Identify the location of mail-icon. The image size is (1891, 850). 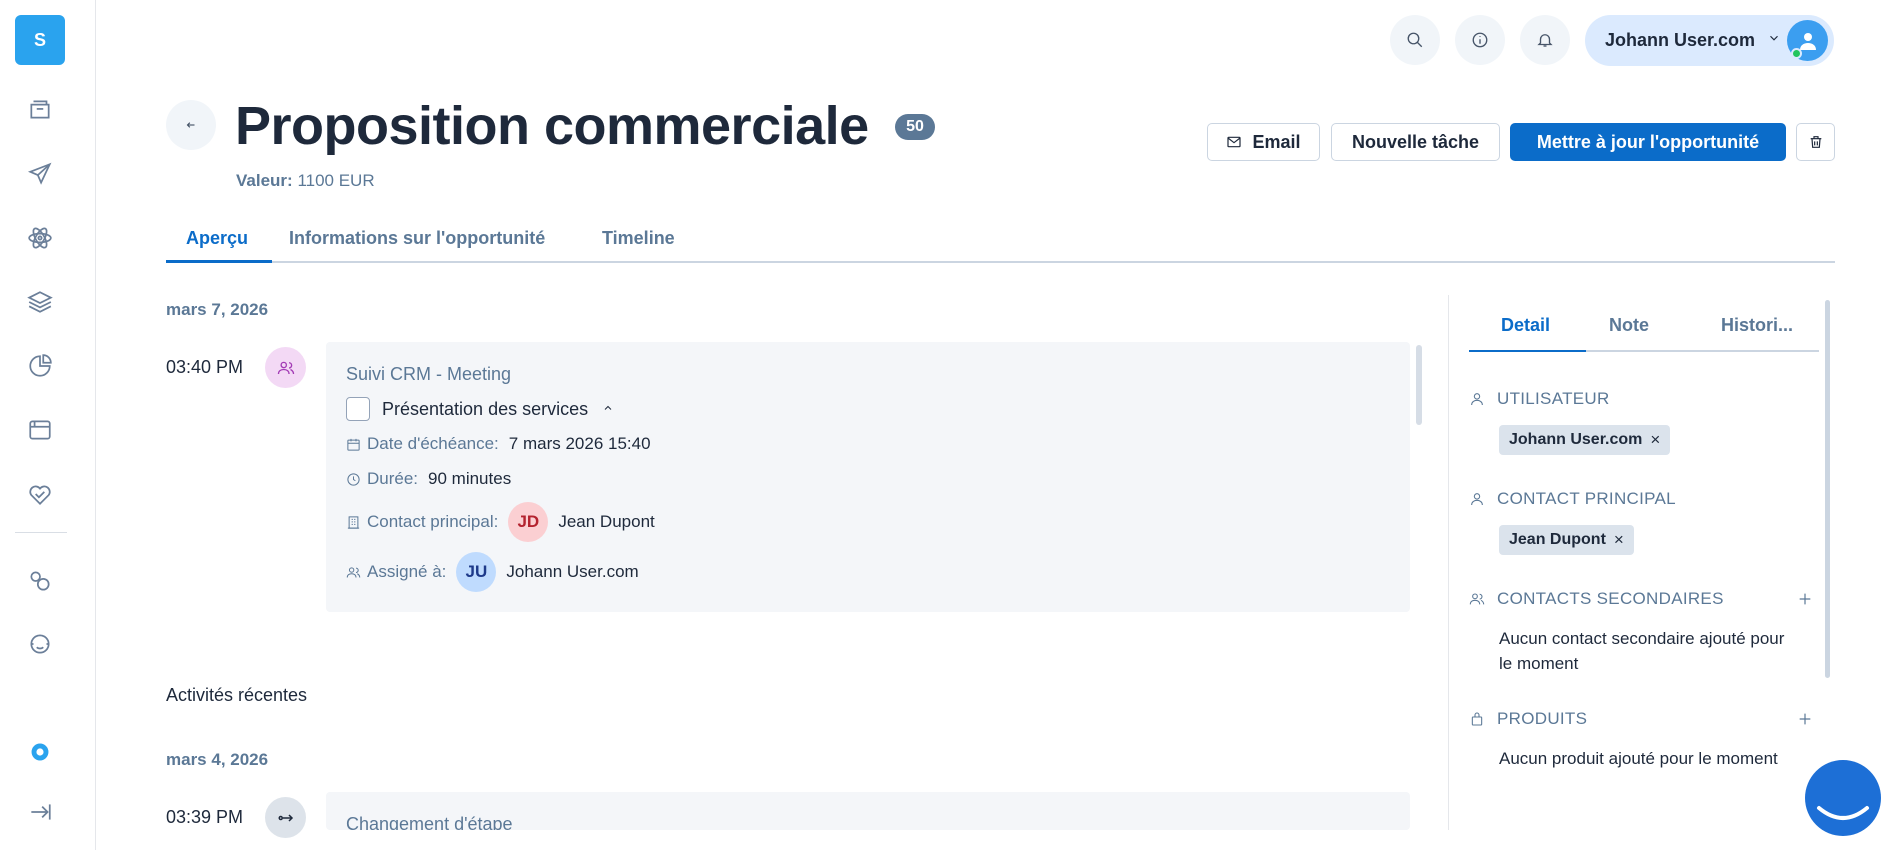
(1234, 142).